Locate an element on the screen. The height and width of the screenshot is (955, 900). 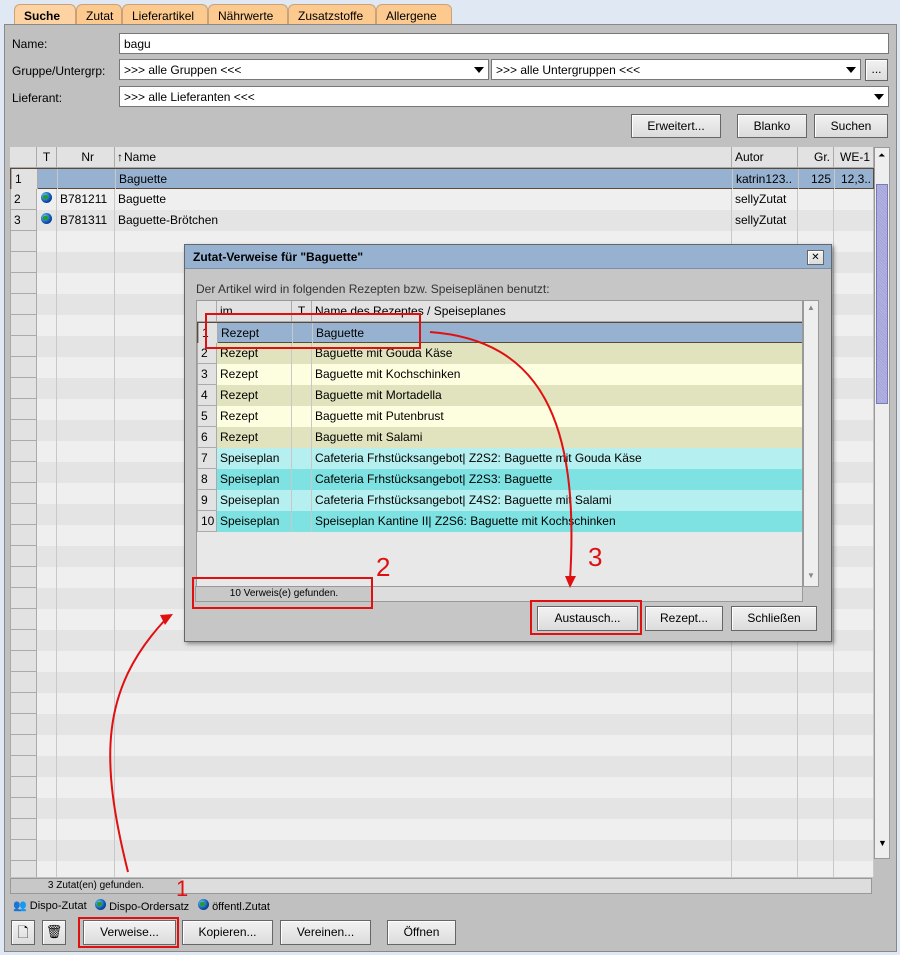
annotation-2: 2 is located at coordinates (383, 567).